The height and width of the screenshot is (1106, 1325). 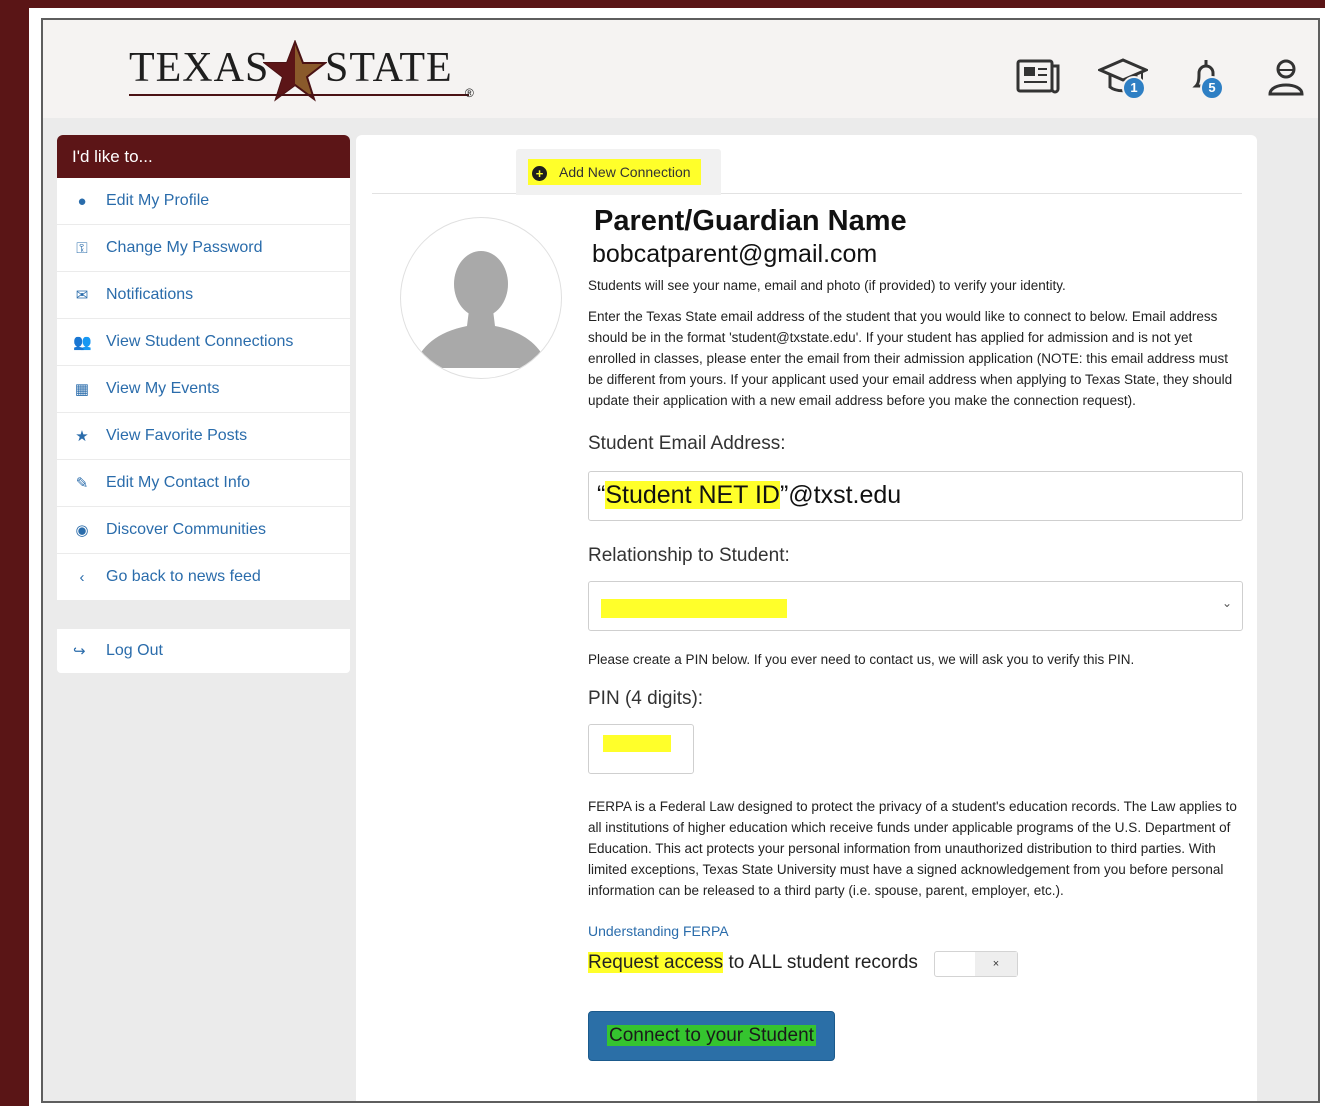 I want to click on calendar-icon: ▦, so click(x=82, y=389).